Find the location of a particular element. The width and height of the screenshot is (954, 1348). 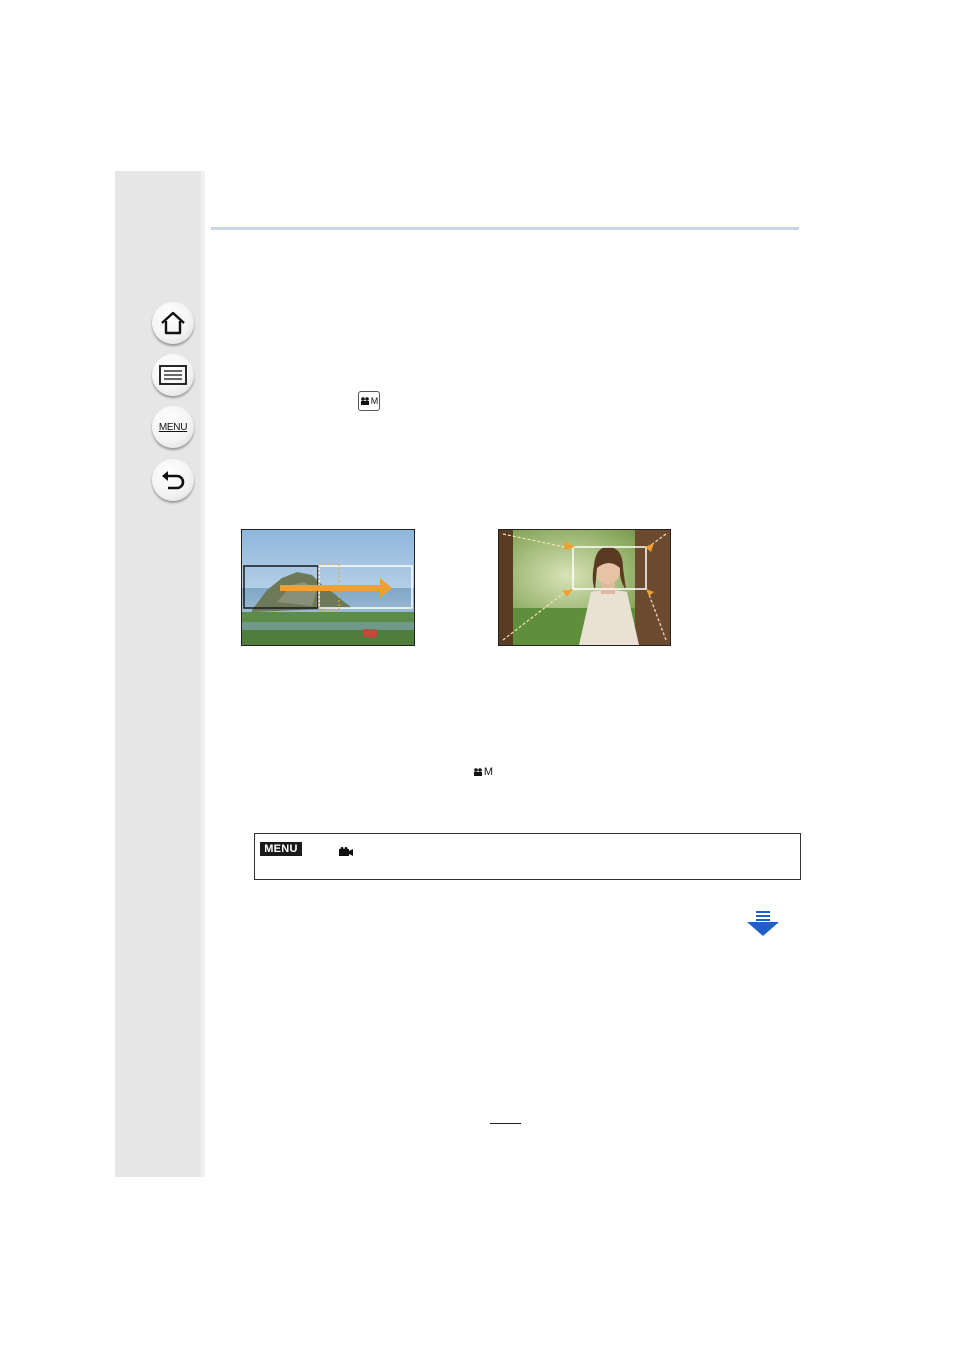

back-icon is located at coordinates (173, 480).